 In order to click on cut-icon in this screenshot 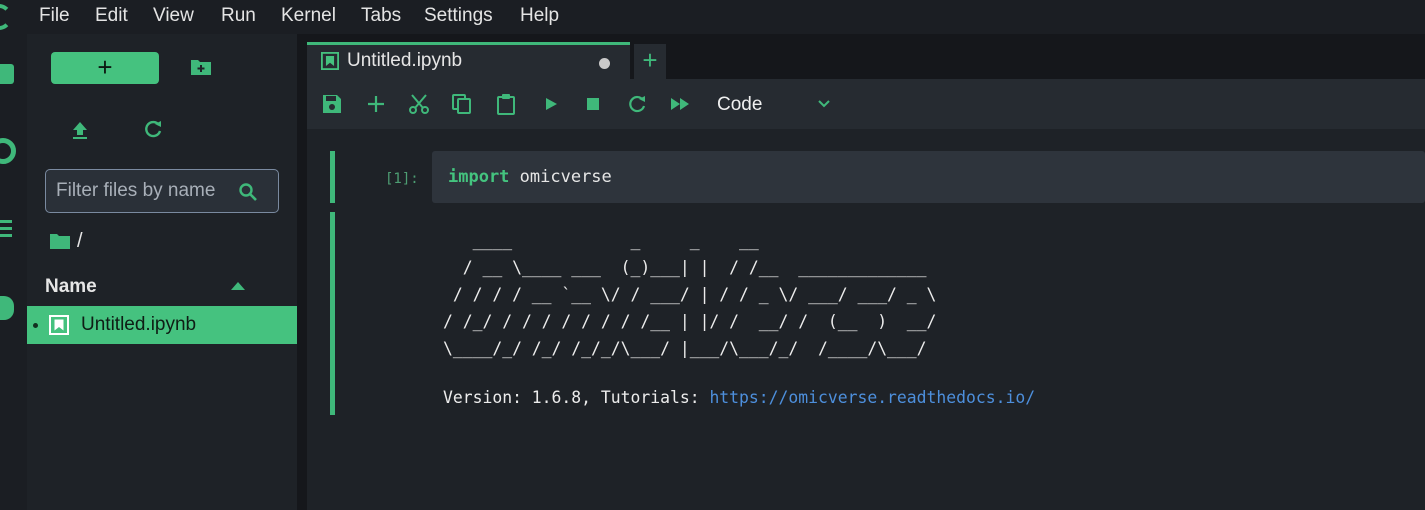, I will do `click(419, 104)`.